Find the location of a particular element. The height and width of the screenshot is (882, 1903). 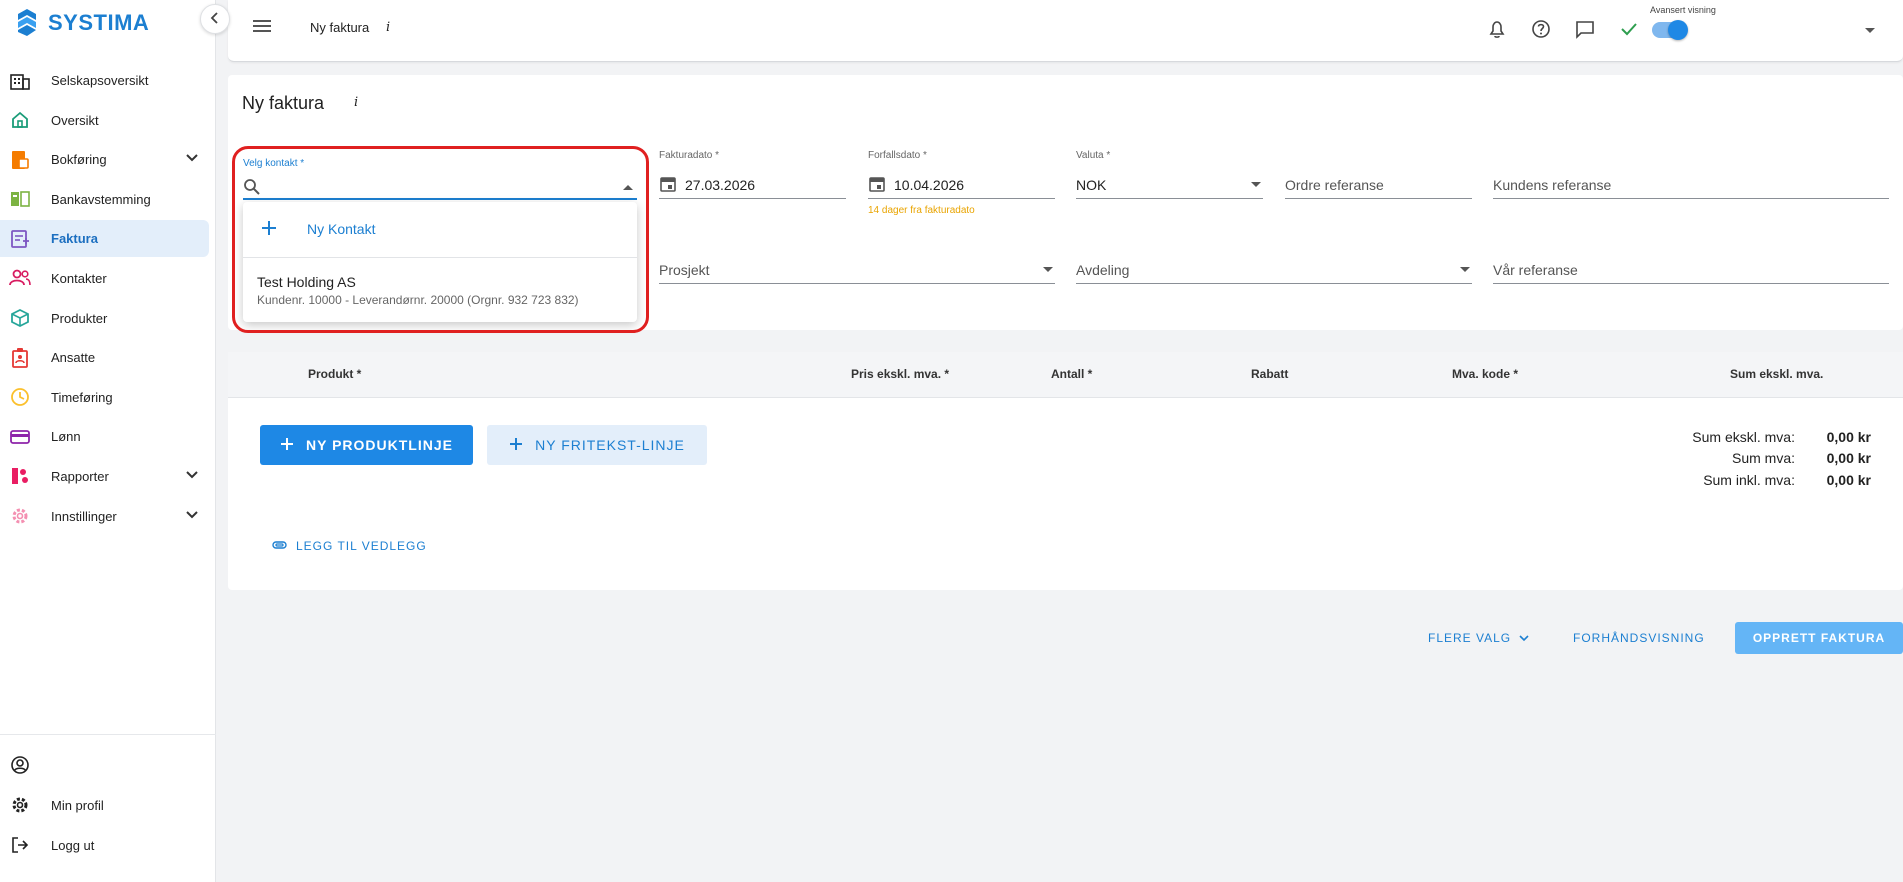

add-freetext-line-label: NY FRITEKST-LINJE is located at coordinates (610, 445).